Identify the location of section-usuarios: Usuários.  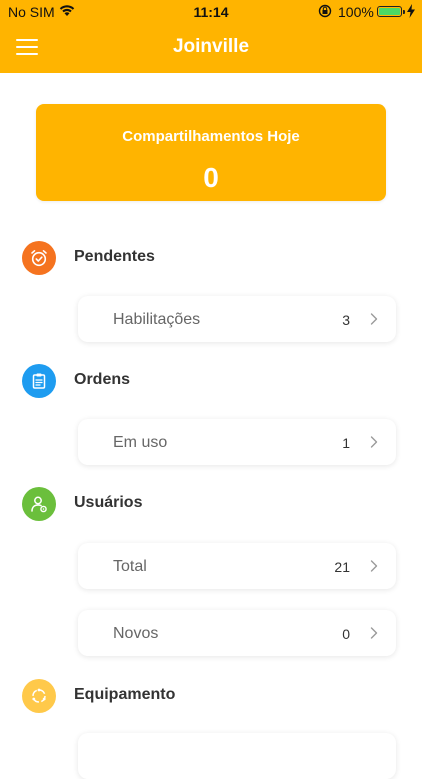
(212, 504).